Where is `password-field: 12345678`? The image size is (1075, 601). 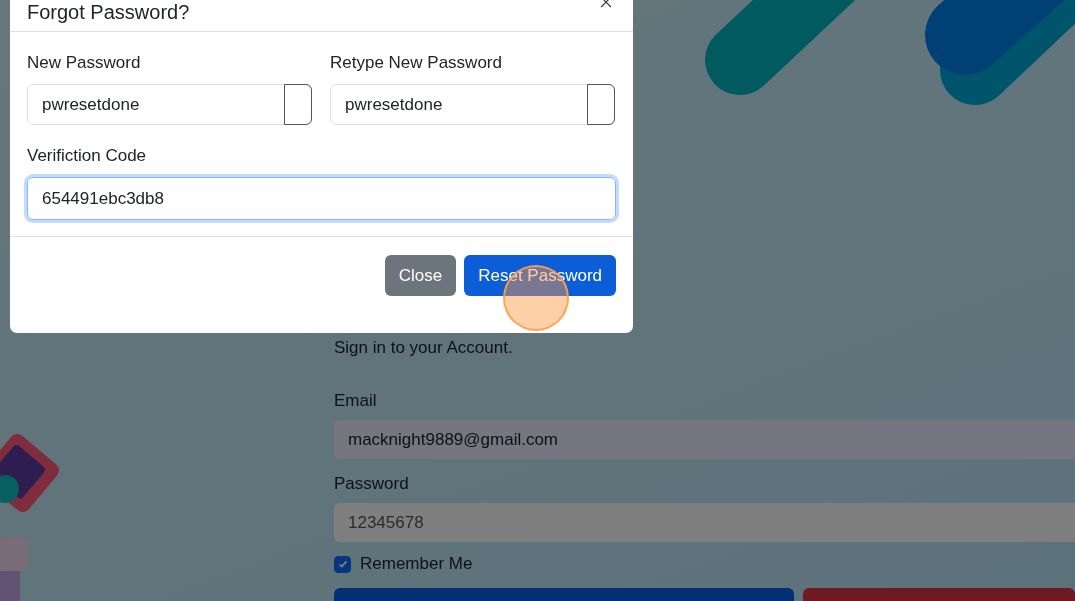 password-field: 12345678 is located at coordinates (704, 522).